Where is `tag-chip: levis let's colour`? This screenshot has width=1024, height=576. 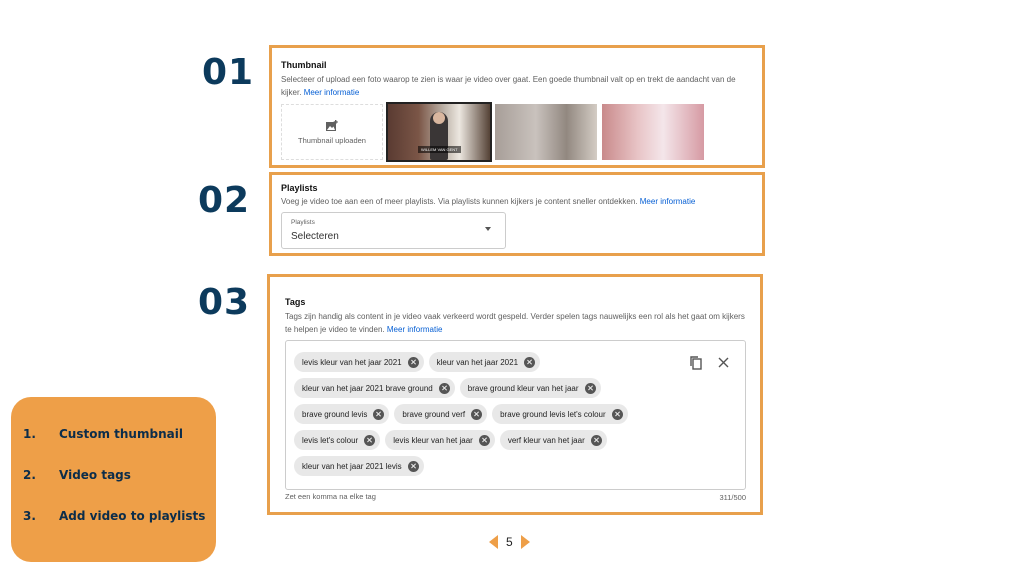 tag-chip: levis let's colour is located at coordinates (337, 440).